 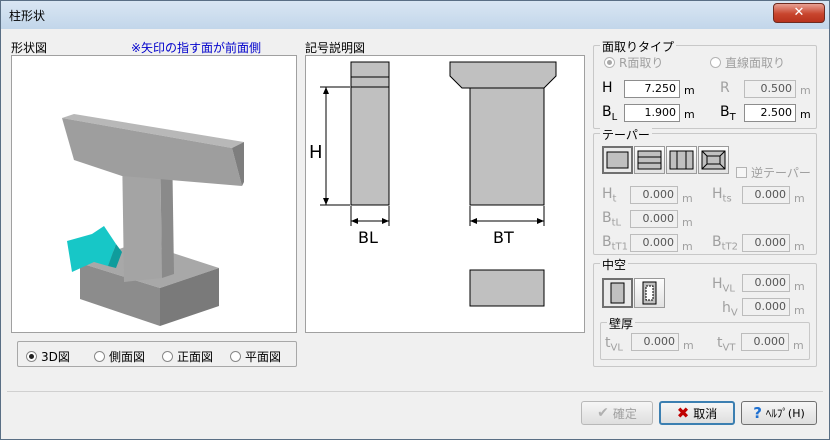 What do you see at coordinates (607, 88) in the screenshot?
I see `H-label: H` at bounding box center [607, 88].